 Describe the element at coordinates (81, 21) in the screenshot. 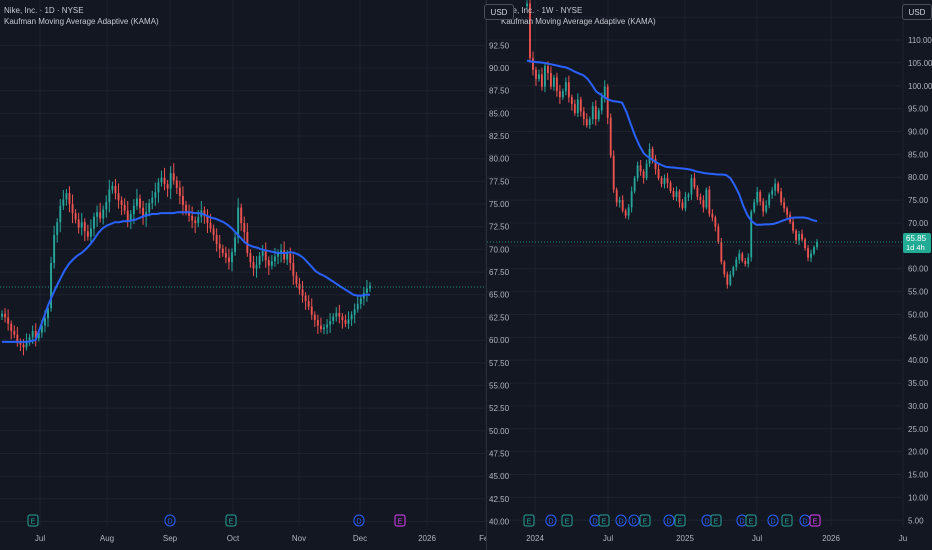

I see `daily-indicator-name: Kaufman Moving Average Adaptive (KAMA)` at that location.